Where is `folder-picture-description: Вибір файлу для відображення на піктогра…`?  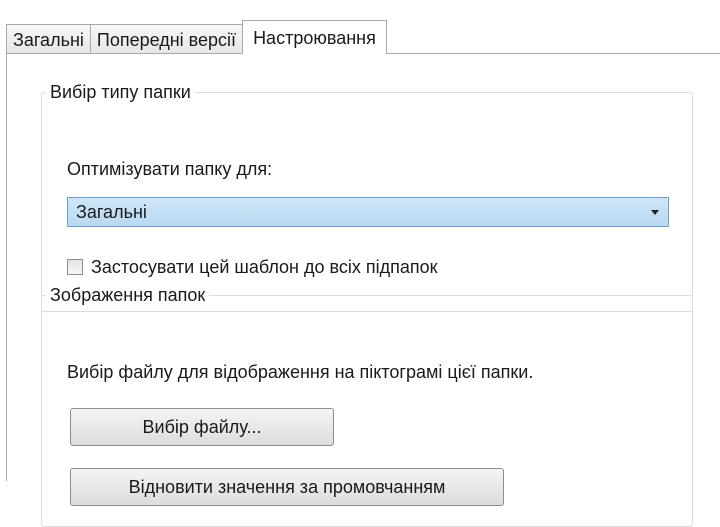 folder-picture-description: Вибір файлу для відображення на піктогра… is located at coordinates (300, 372).